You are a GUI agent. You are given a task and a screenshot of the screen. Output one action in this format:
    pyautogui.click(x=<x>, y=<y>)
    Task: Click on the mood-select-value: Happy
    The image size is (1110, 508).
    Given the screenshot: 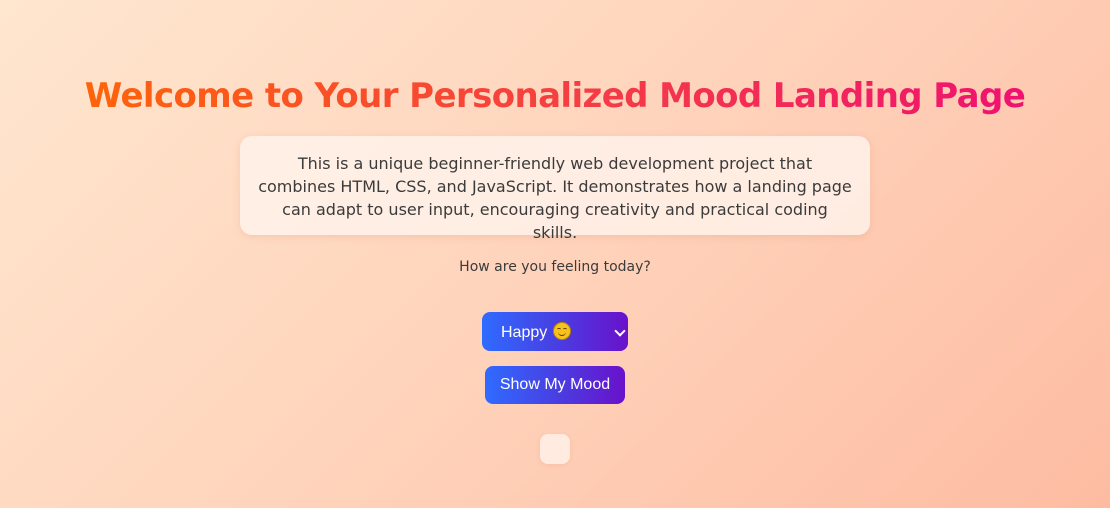 What is the action you would take?
    pyautogui.click(x=536, y=331)
    